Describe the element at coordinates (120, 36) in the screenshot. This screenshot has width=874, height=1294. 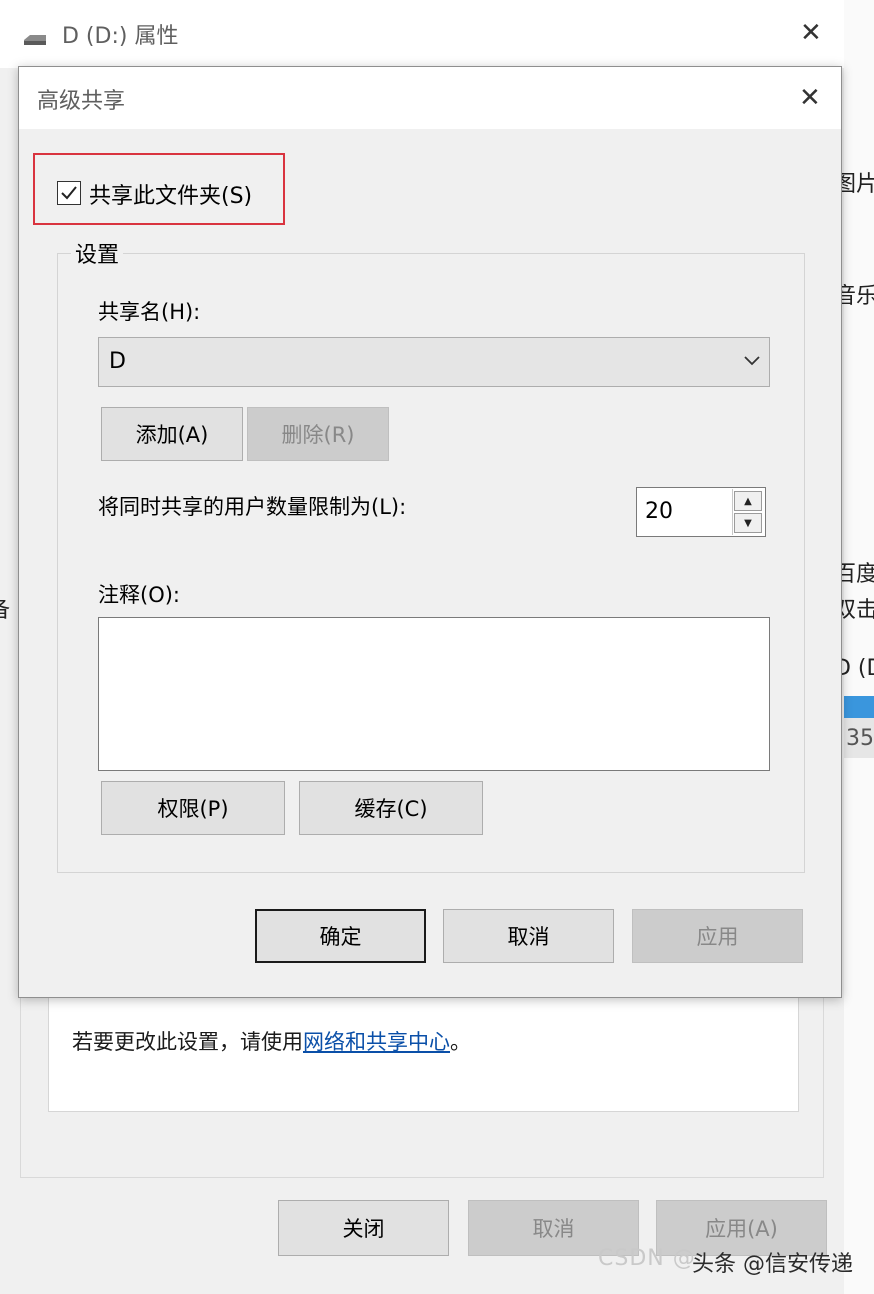
I see `properties-title: D (D:) 属性` at that location.